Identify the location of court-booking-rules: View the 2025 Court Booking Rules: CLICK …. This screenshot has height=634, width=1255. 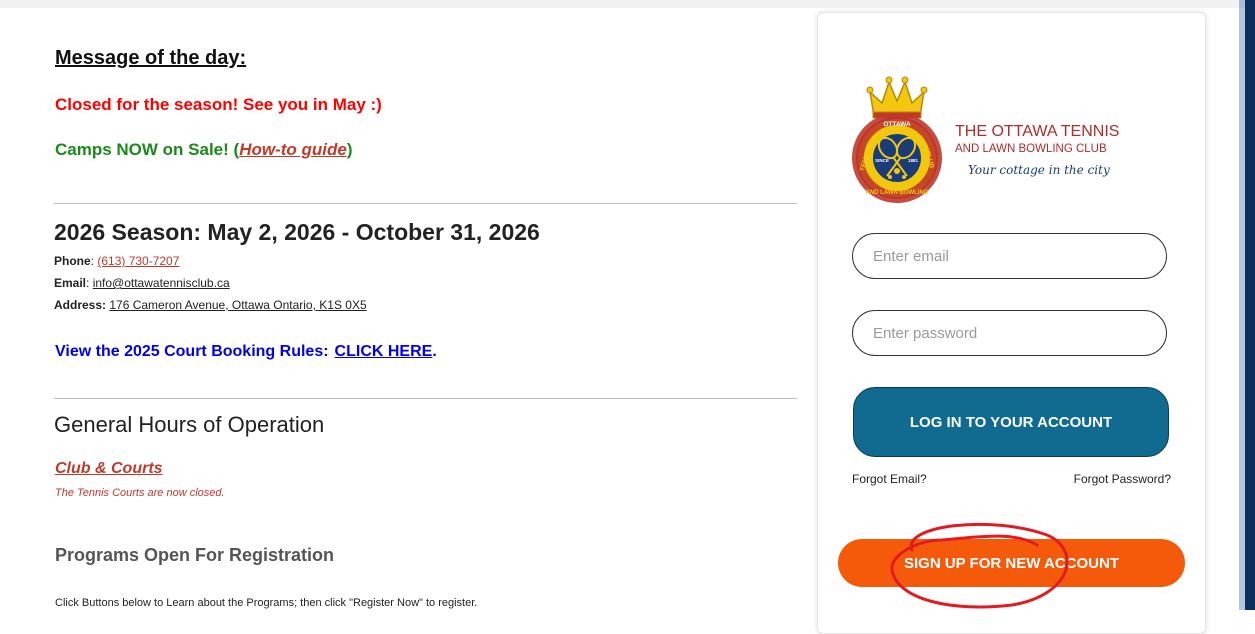
(246, 352).